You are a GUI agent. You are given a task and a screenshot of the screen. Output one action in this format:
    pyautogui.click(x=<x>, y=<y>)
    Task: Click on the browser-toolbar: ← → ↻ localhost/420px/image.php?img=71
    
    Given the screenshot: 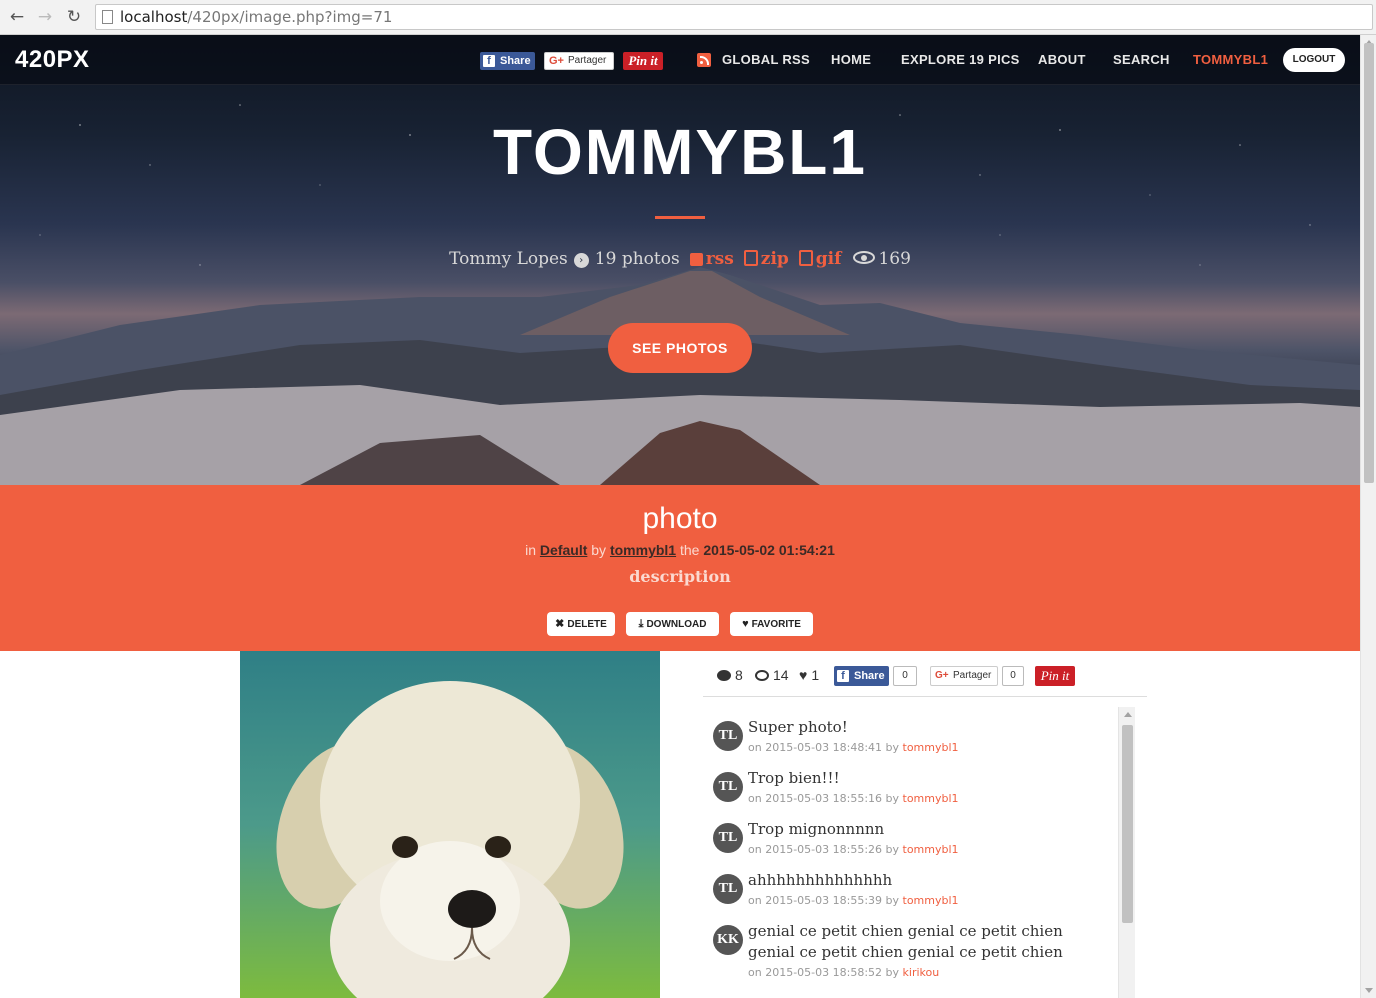 What is the action you would take?
    pyautogui.click(x=688, y=17)
    